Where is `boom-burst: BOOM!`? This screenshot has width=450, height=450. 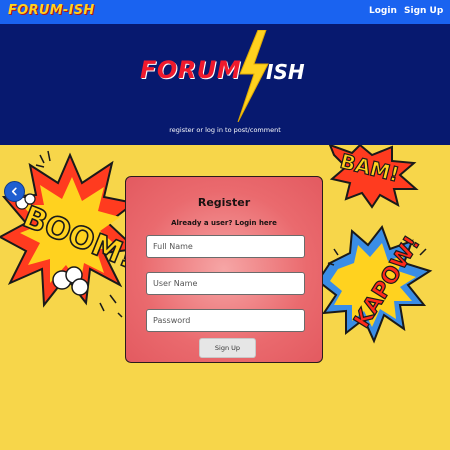
boom-burst: BOOM! is located at coordinates (70, 234).